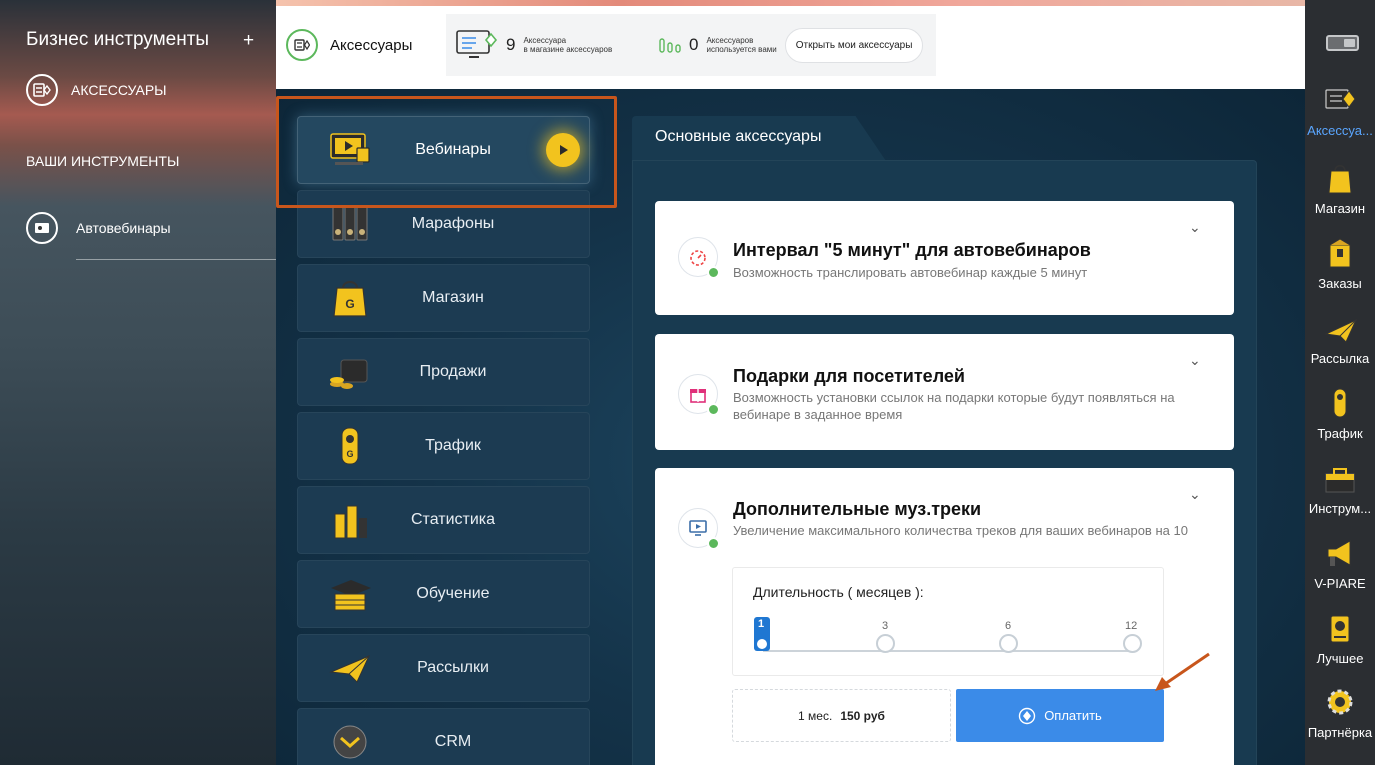 This screenshot has height=765, width=1375. Describe the element at coordinates (857, 509) in the screenshot. I see `card-title: Дополнительные муз.треки` at that location.